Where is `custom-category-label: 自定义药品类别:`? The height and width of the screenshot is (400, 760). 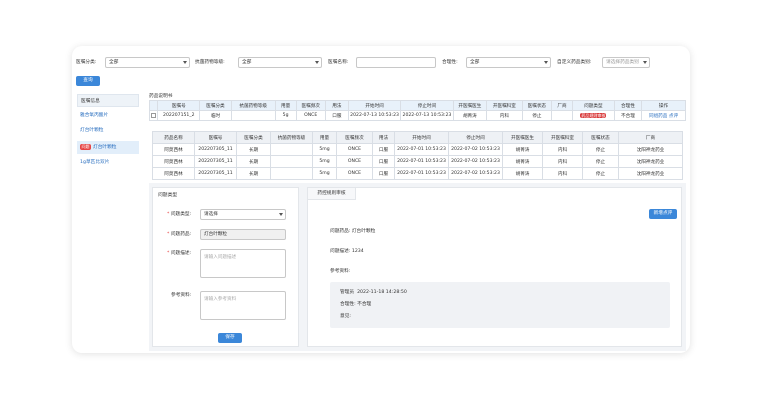
custom-category-label: 自定义药品类别: is located at coordinates (574, 62).